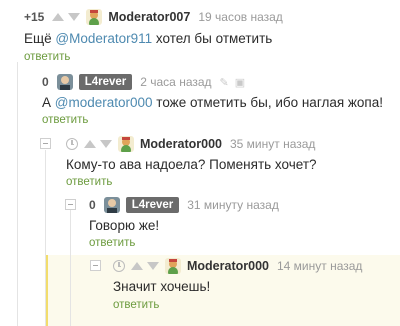  I want to click on comment-text: Значит хочешь!, so click(162, 286).